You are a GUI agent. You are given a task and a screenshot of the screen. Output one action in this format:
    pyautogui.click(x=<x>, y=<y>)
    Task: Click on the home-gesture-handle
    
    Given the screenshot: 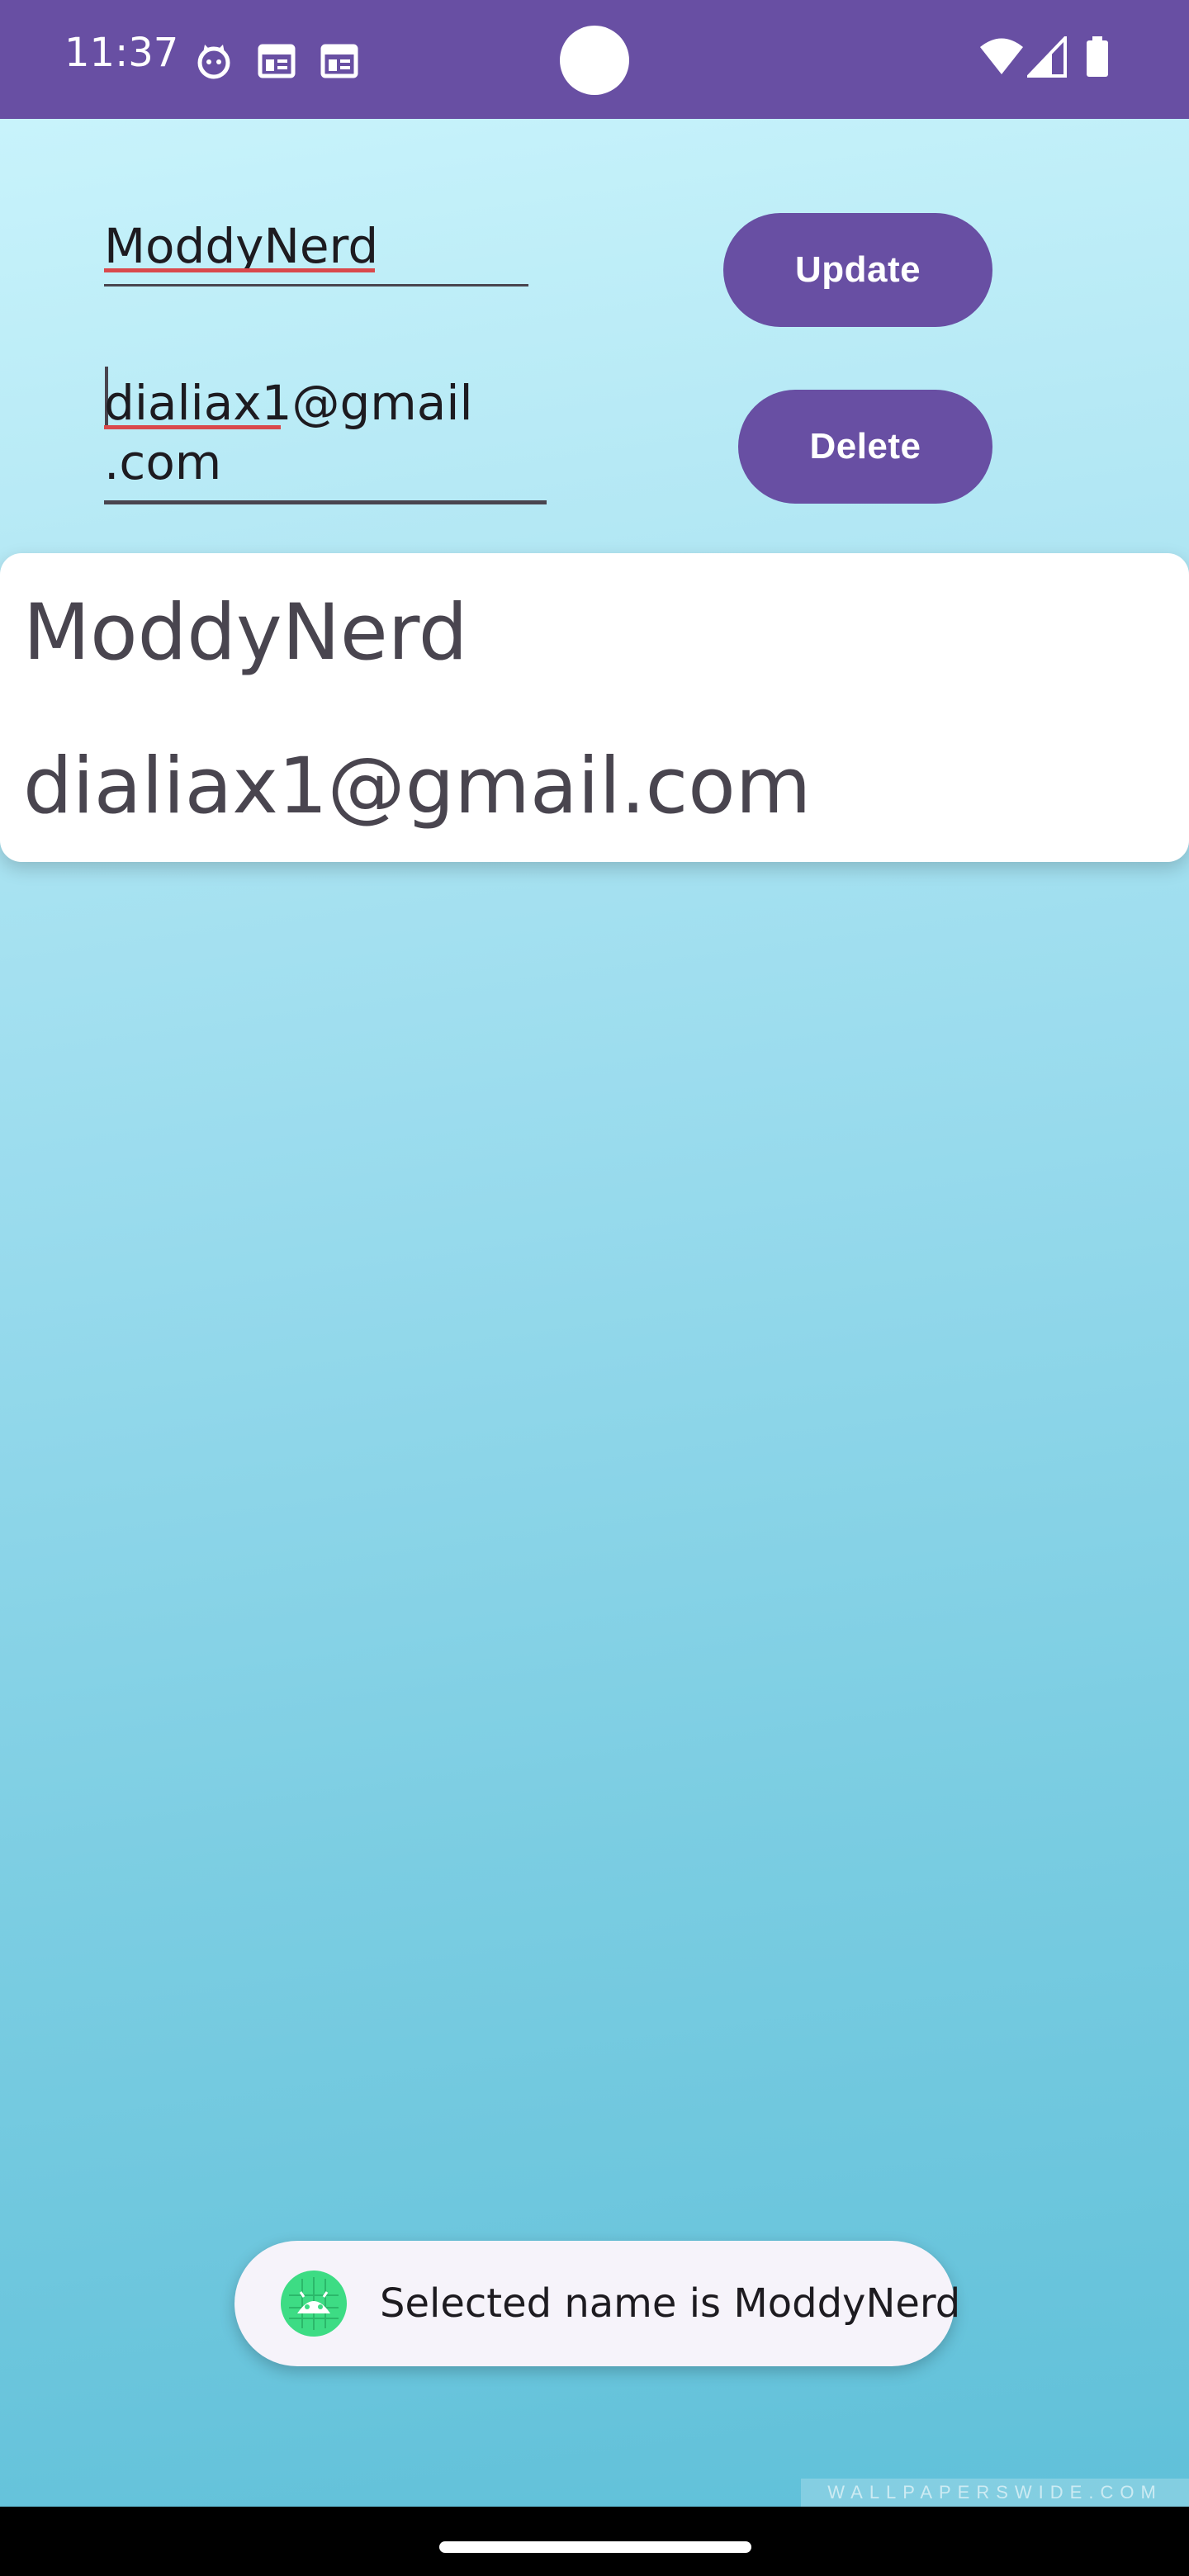 What is the action you would take?
    pyautogui.click(x=595, y=2547)
    